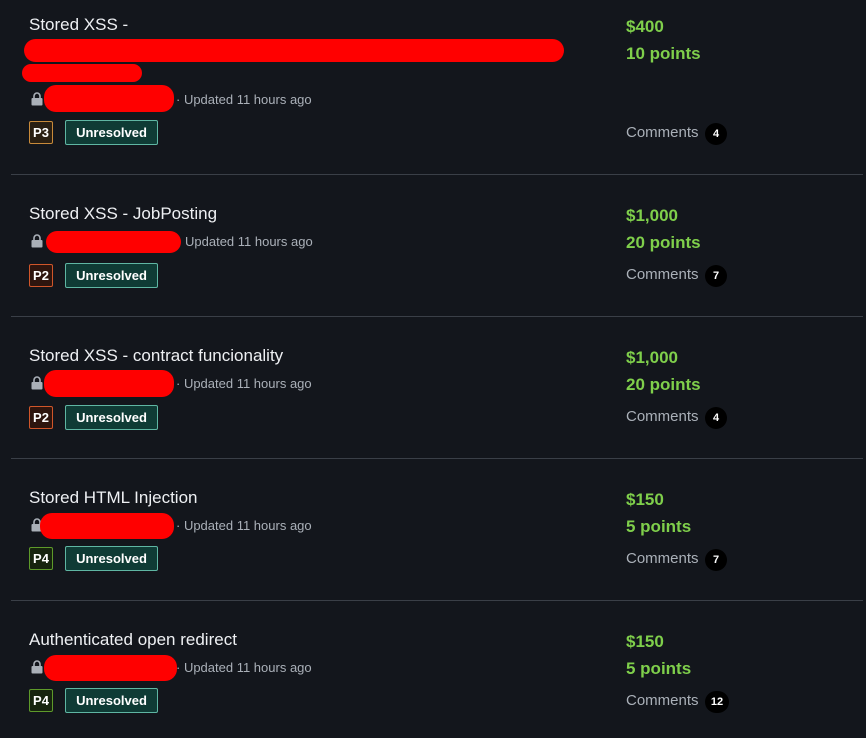 The image size is (866, 738). I want to click on points-amount: 10 points, so click(663, 53).